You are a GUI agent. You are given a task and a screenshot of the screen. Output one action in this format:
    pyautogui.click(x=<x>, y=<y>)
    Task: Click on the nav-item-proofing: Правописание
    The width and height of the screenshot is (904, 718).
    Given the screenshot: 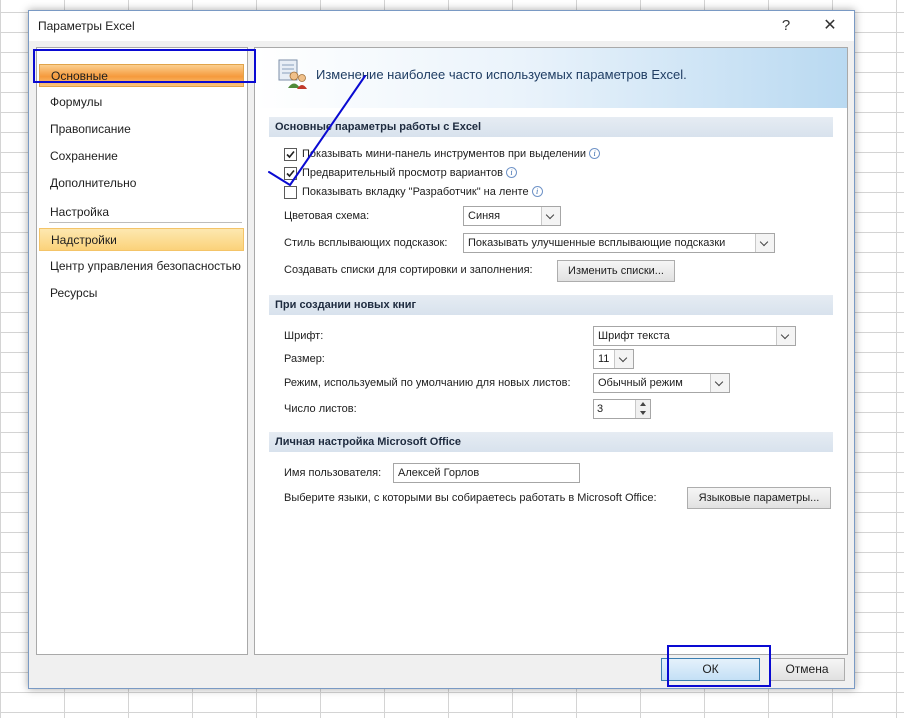 What is the action you would take?
    pyautogui.click(x=141, y=129)
    